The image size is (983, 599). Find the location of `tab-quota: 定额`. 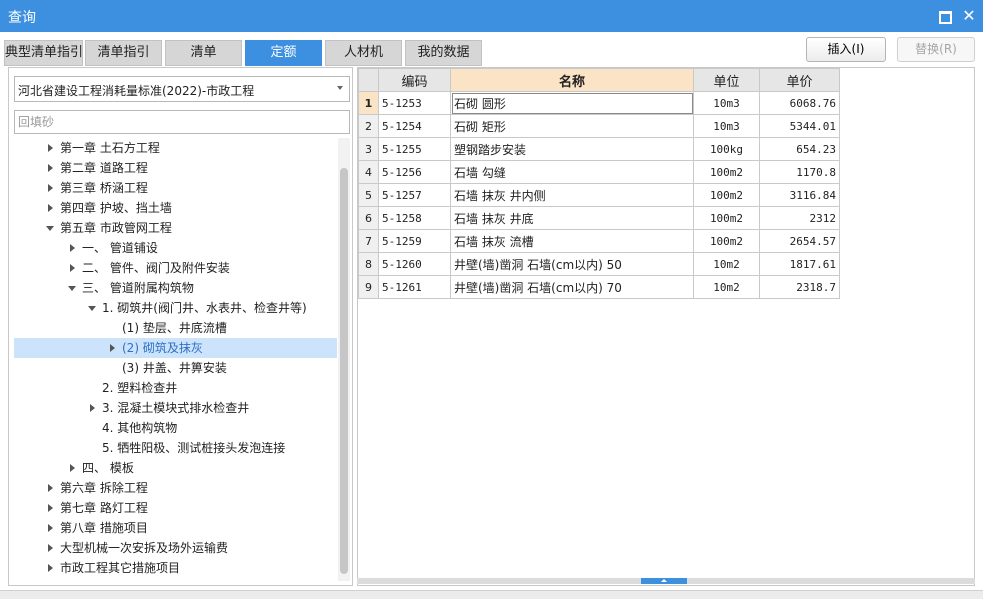

tab-quota: 定额 is located at coordinates (283, 53).